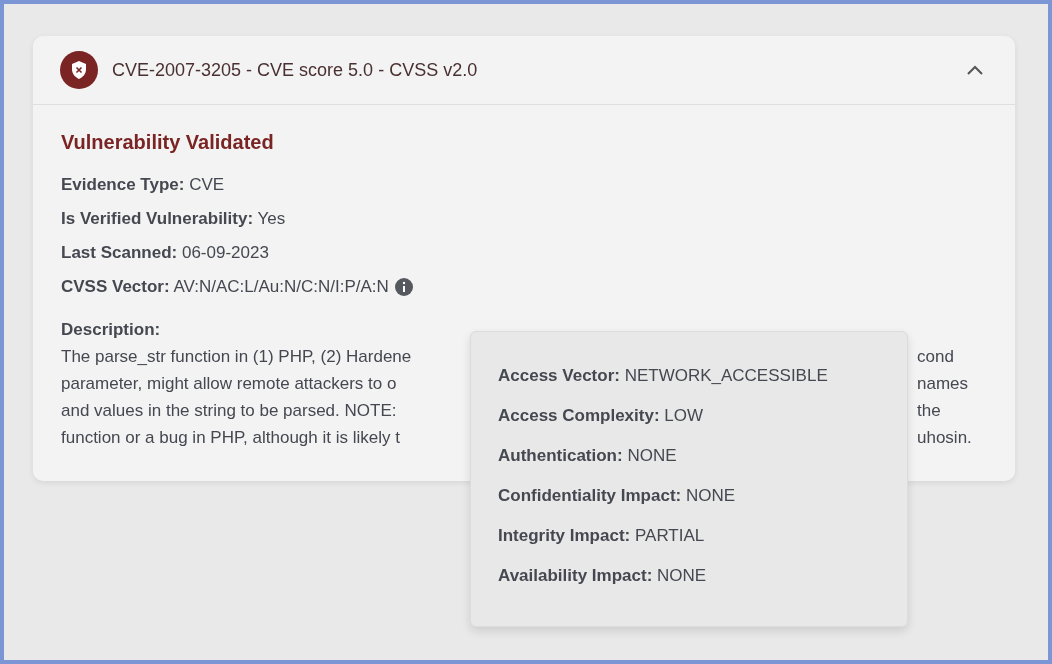 This screenshot has height=664, width=1052. I want to click on field-text: Evidence Type: CVE, so click(143, 185).